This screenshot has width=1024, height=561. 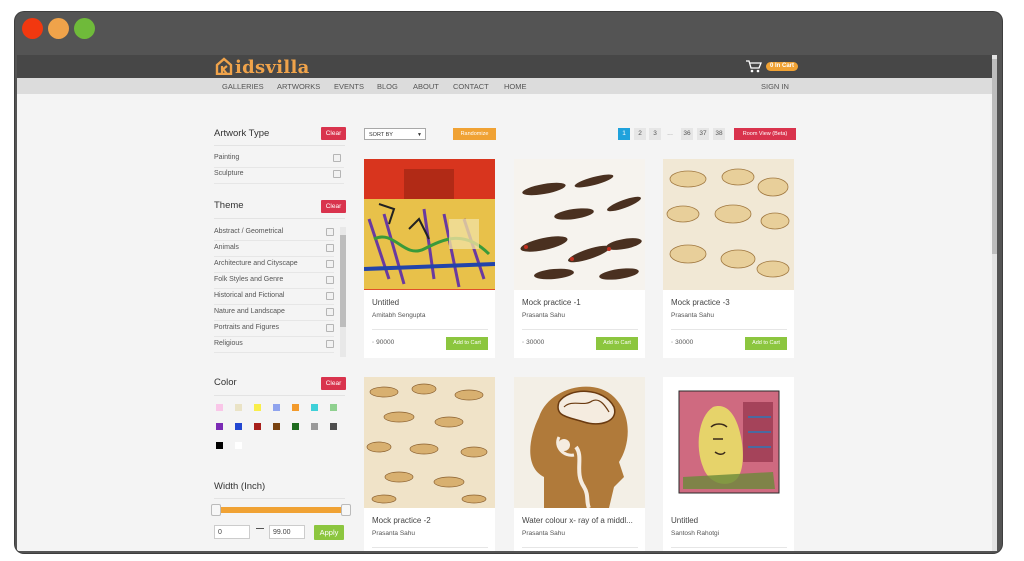 What do you see at coordinates (387, 86) in the screenshot?
I see `nav-blog: BLOG` at bounding box center [387, 86].